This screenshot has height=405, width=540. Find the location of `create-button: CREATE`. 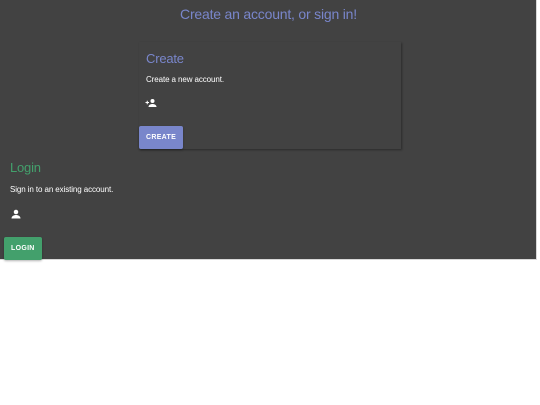

create-button: CREATE is located at coordinates (161, 137).